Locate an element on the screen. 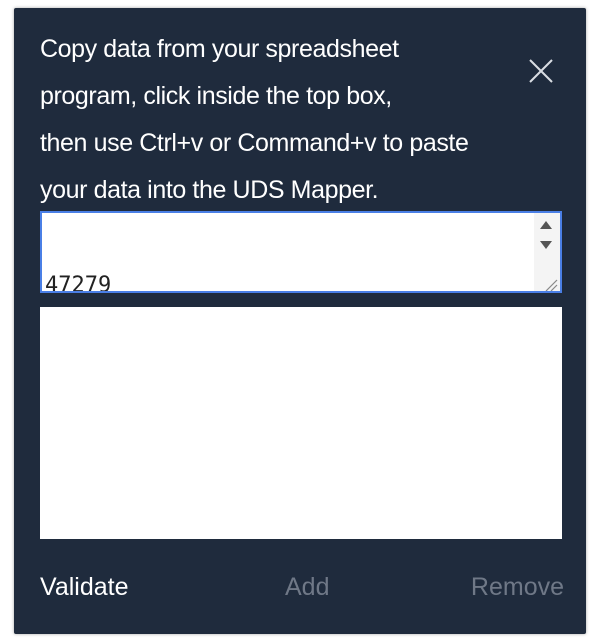 Image resolution: width=592 pixels, height=639 pixels. instruction-line: then use Ctrl+v or Command+v to paste is located at coordinates (254, 143).